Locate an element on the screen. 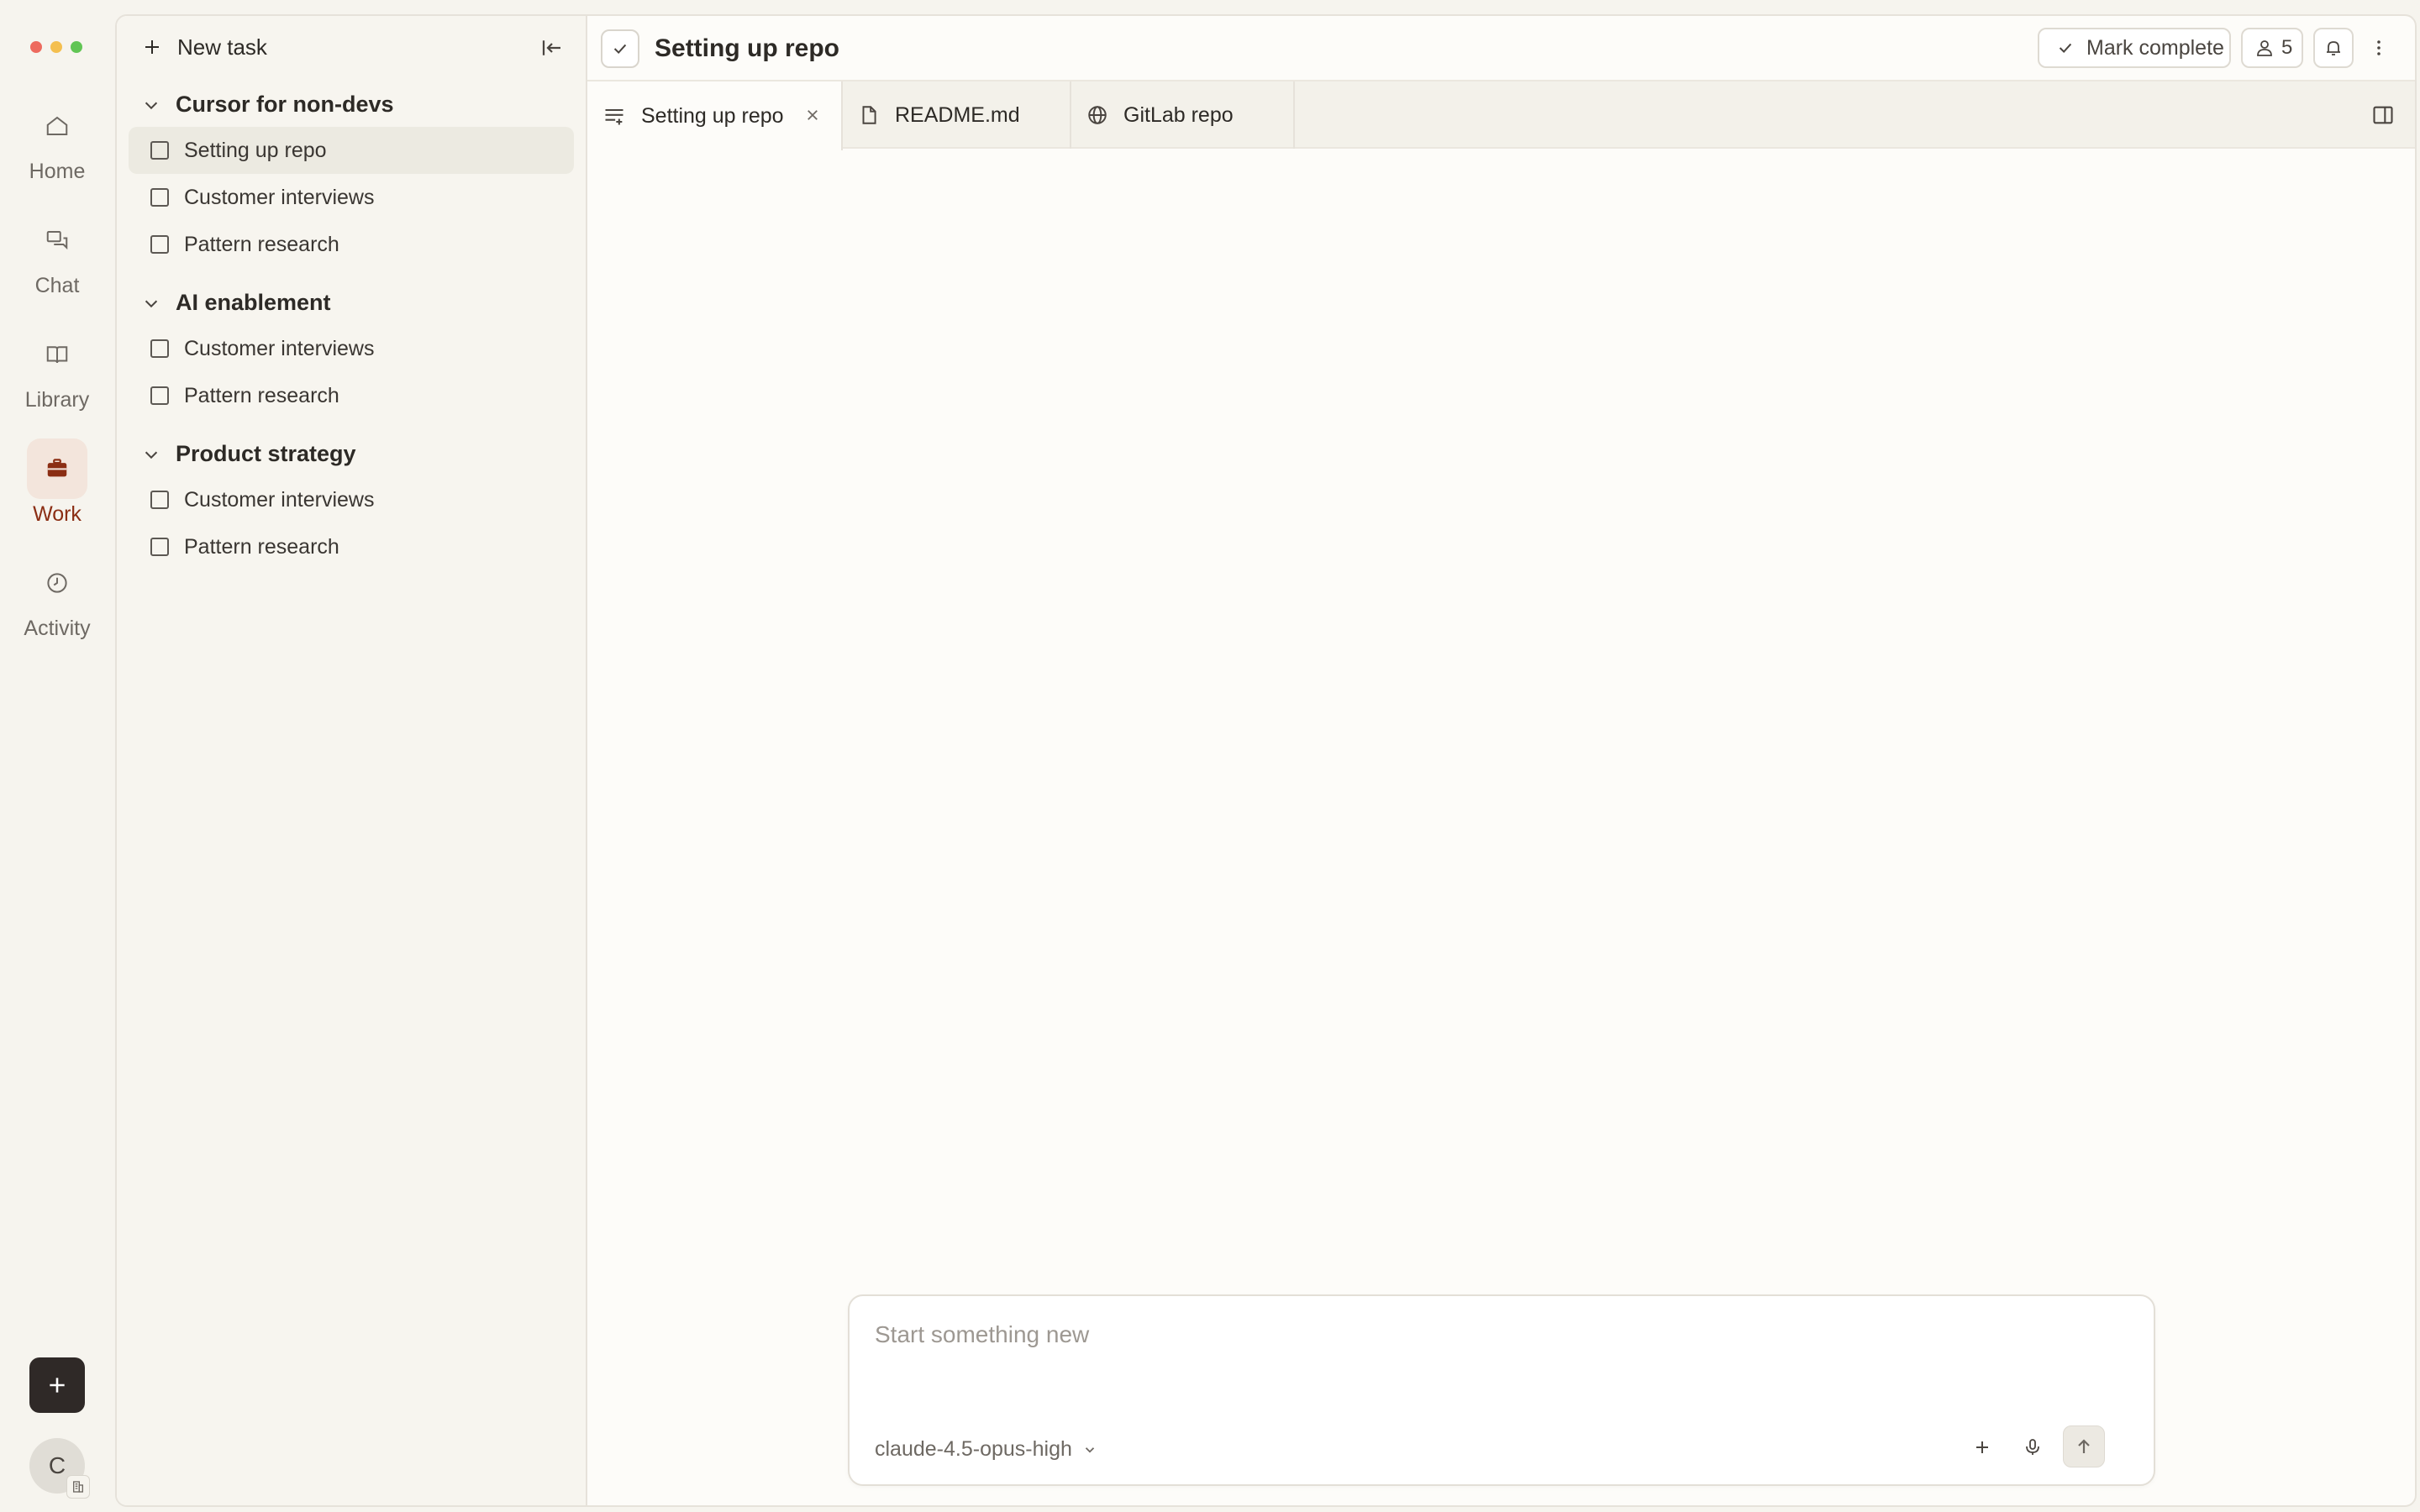 The height and width of the screenshot is (1512, 2420). rail-item-chat: Chat is located at coordinates (57, 254).